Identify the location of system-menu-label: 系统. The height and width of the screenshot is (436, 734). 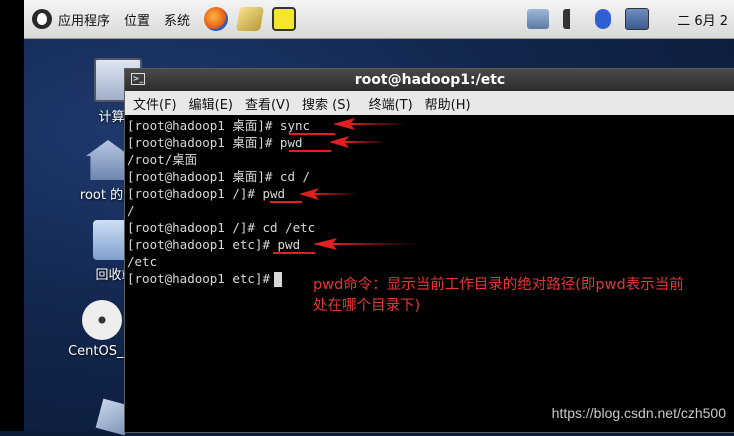
(177, 21).